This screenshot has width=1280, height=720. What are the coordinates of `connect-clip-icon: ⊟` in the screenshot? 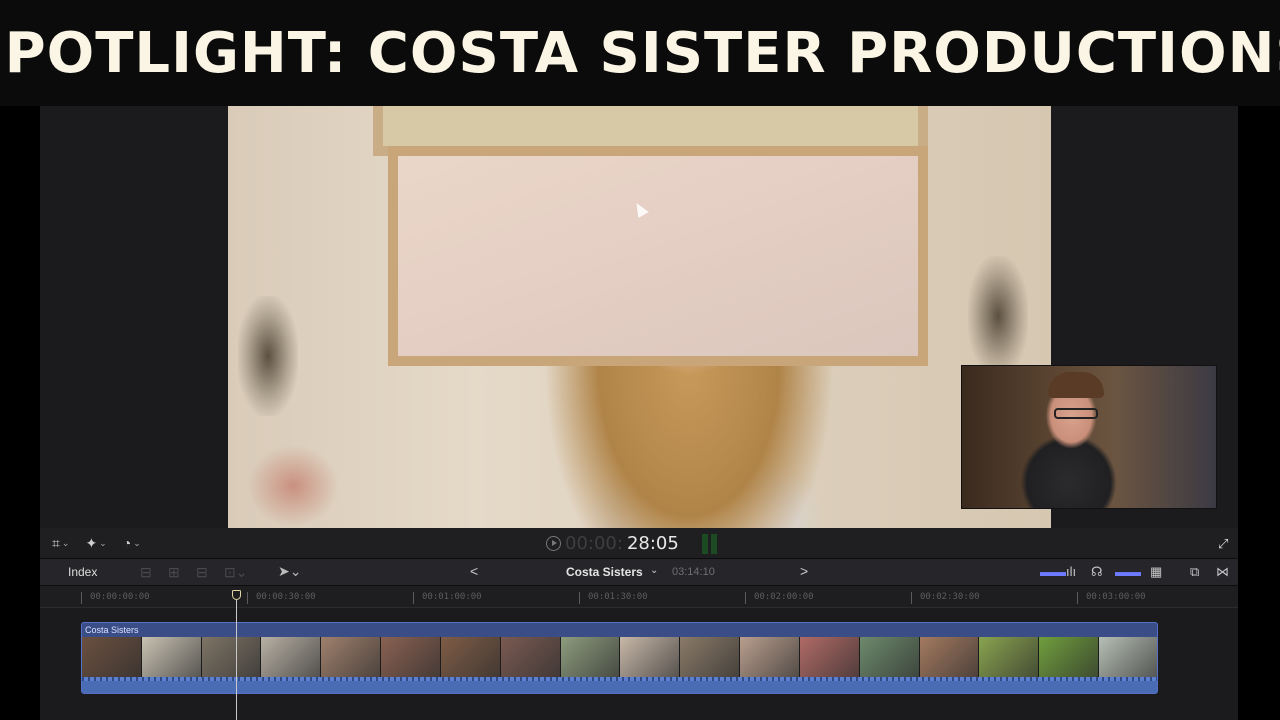 It's located at (146, 572).